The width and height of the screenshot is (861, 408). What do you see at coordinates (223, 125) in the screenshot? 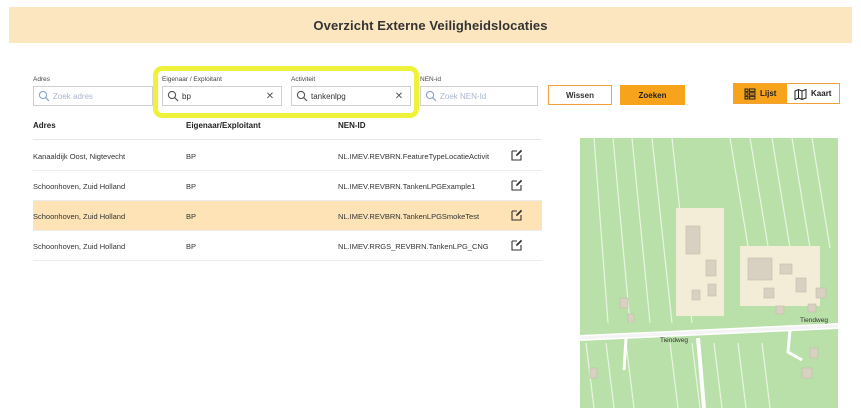
I see `column-header-eigenaar: Eigenaar/Exploitant` at bounding box center [223, 125].